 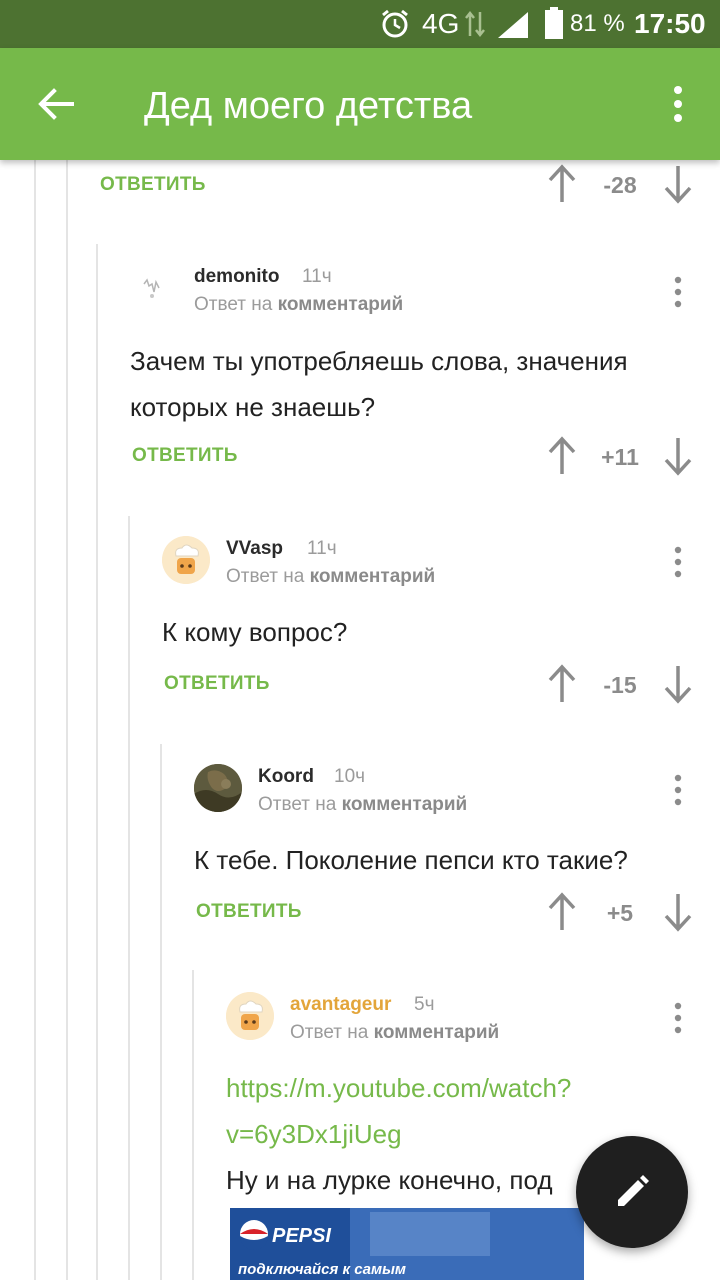 I want to click on signal-icon, so click(x=513, y=25).